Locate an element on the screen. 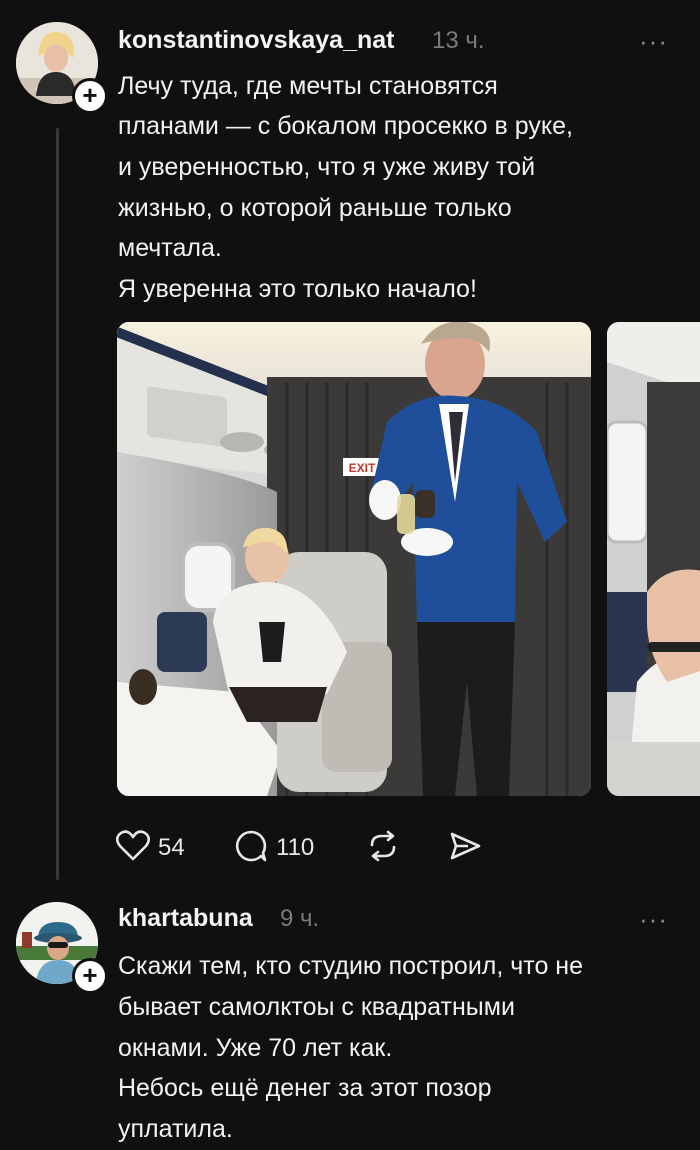 This screenshot has width=700, height=1150. post-timestamp: 9 ч. is located at coordinates (300, 918).